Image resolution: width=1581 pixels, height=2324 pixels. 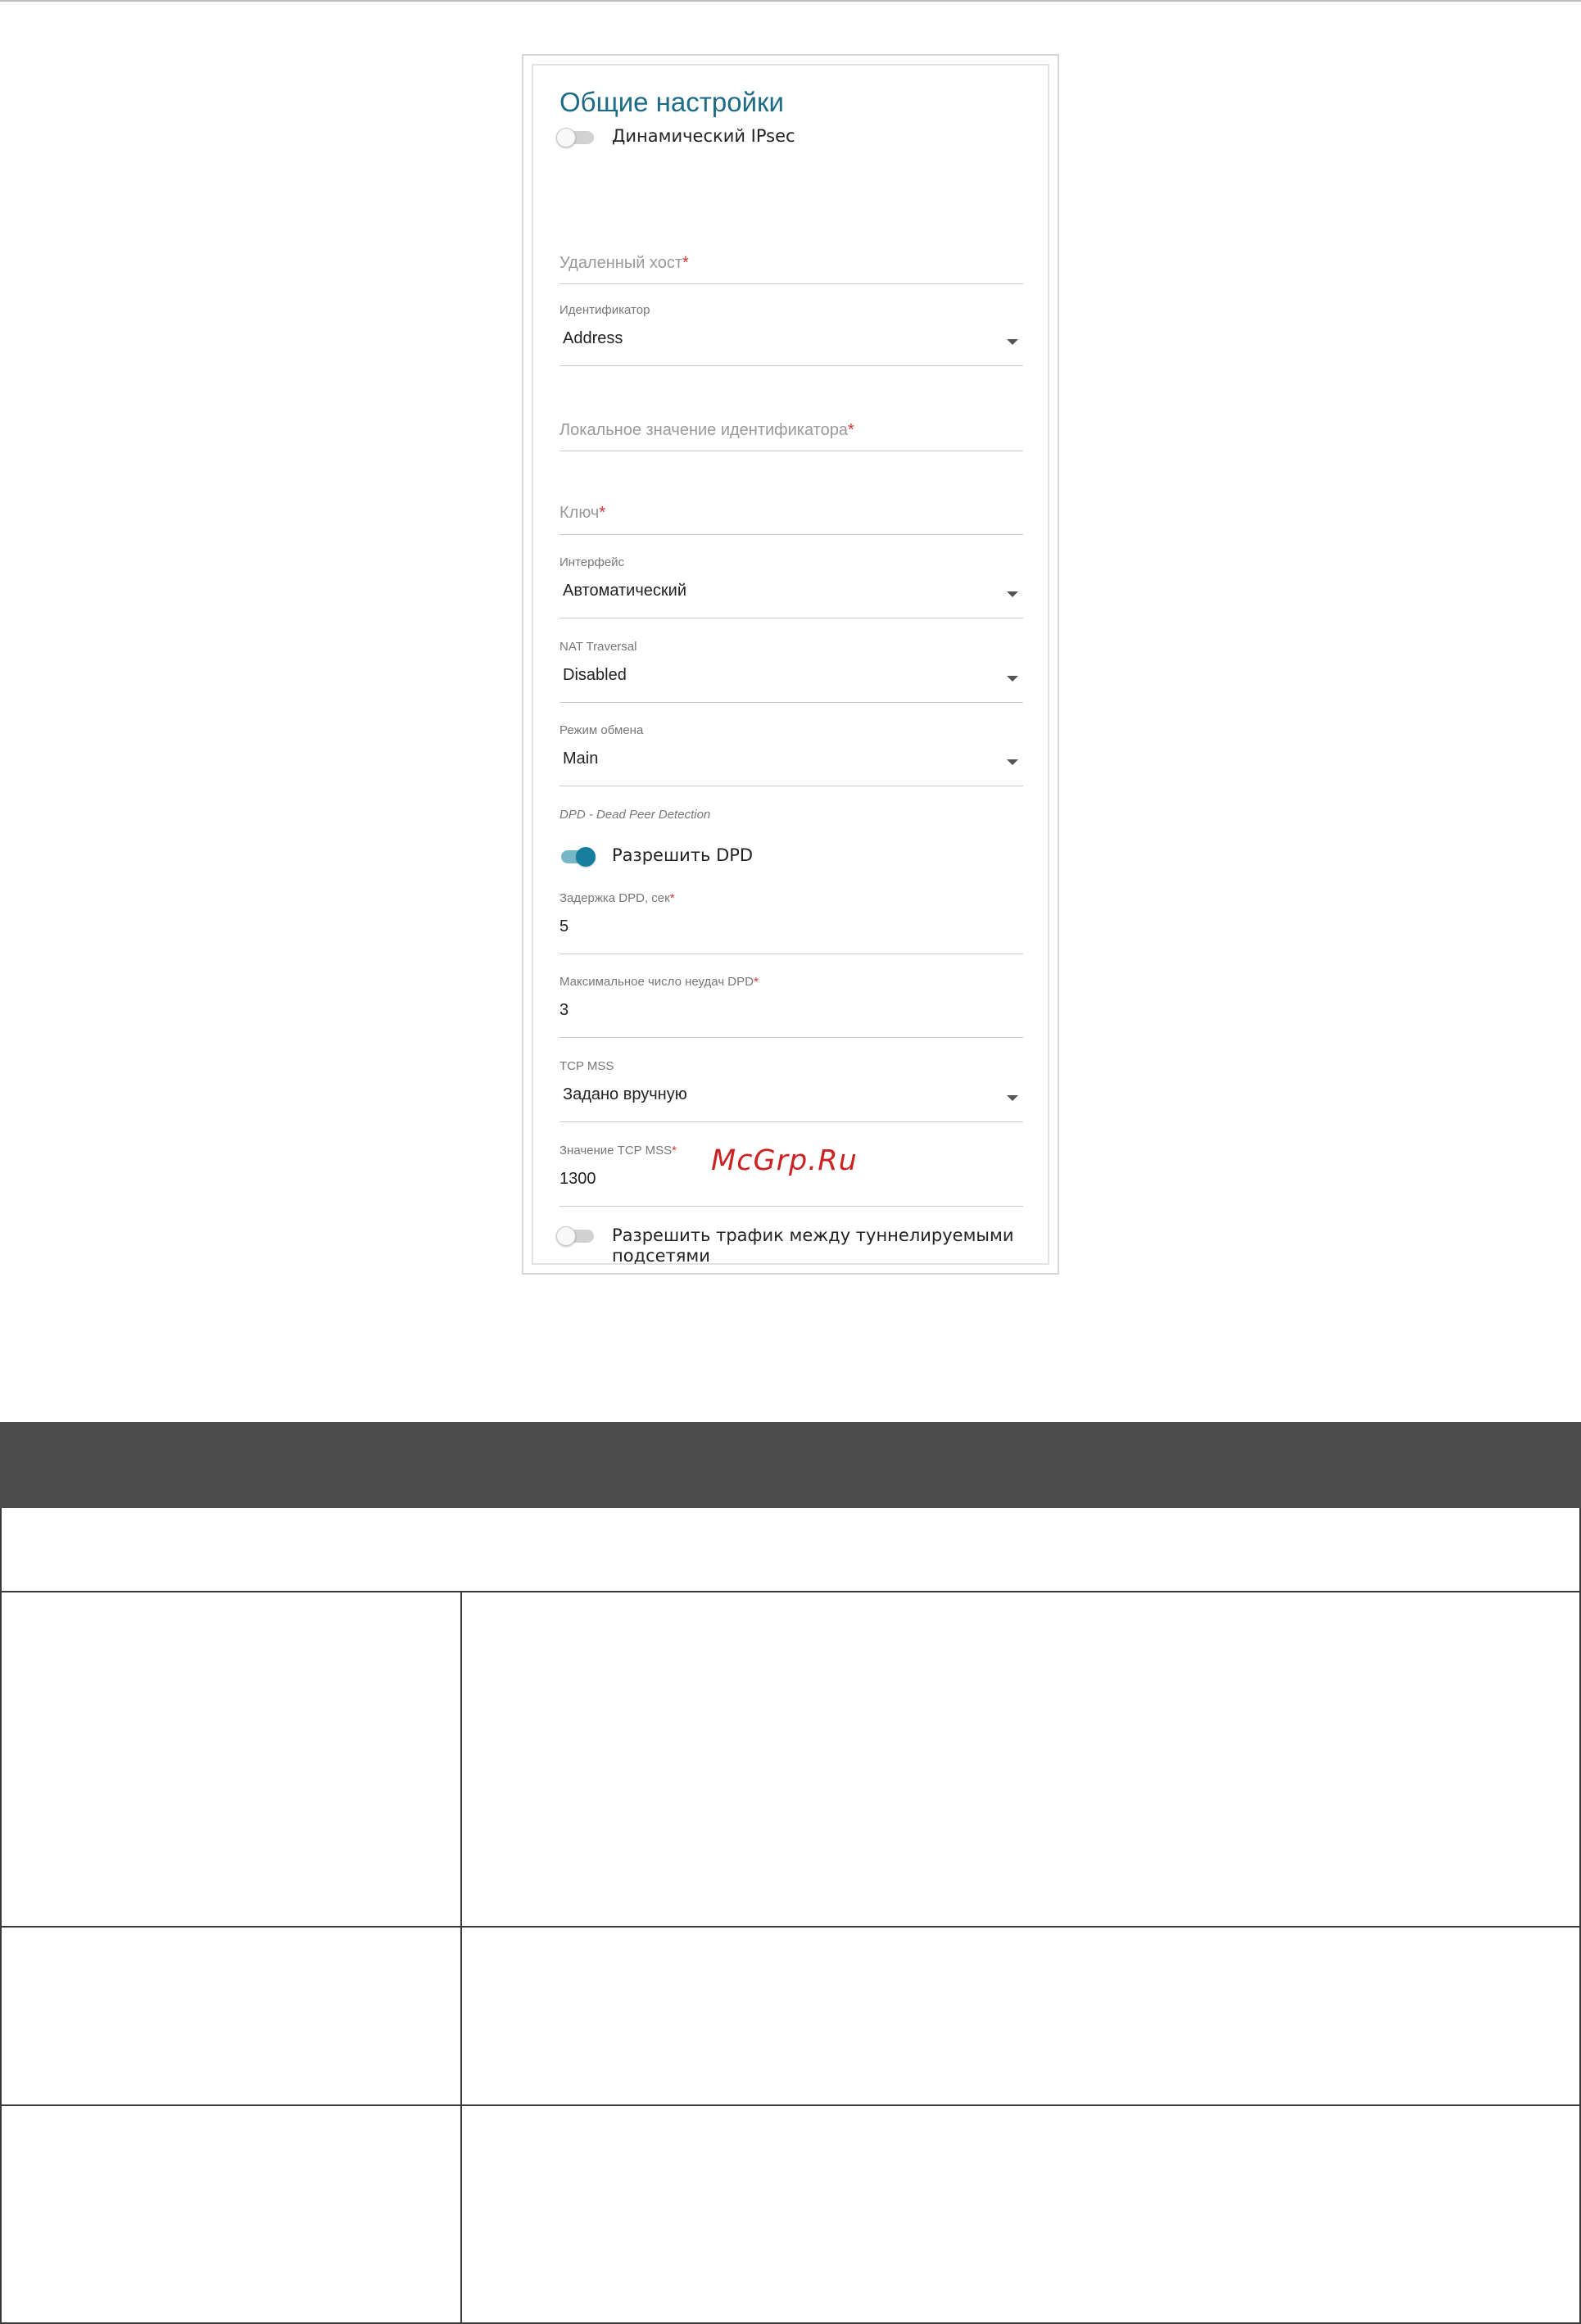 What do you see at coordinates (601, 730) in the screenshot?
I see `exchange-mode-label: Режим обмена` at bounding box center [601, 730].